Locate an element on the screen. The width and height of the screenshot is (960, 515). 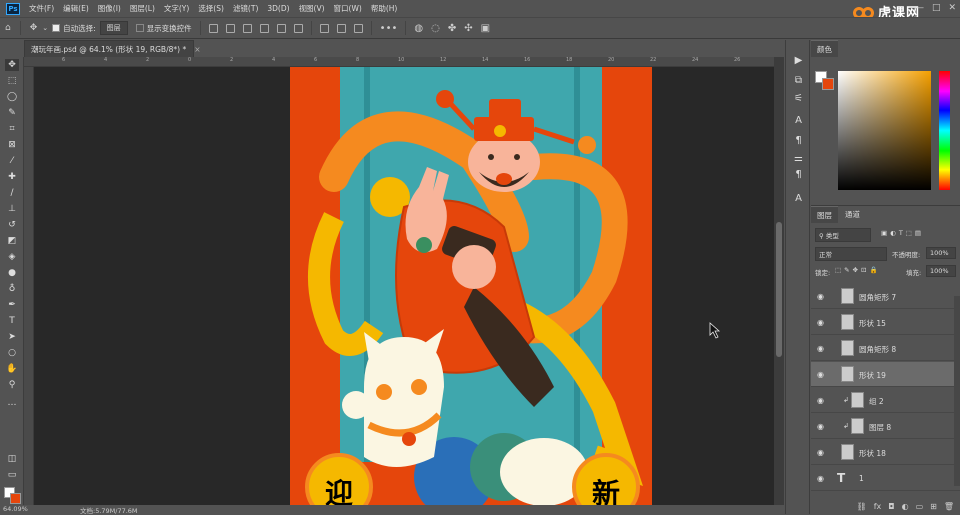
canvas-scrollbar is located at coordinates (779, 281).